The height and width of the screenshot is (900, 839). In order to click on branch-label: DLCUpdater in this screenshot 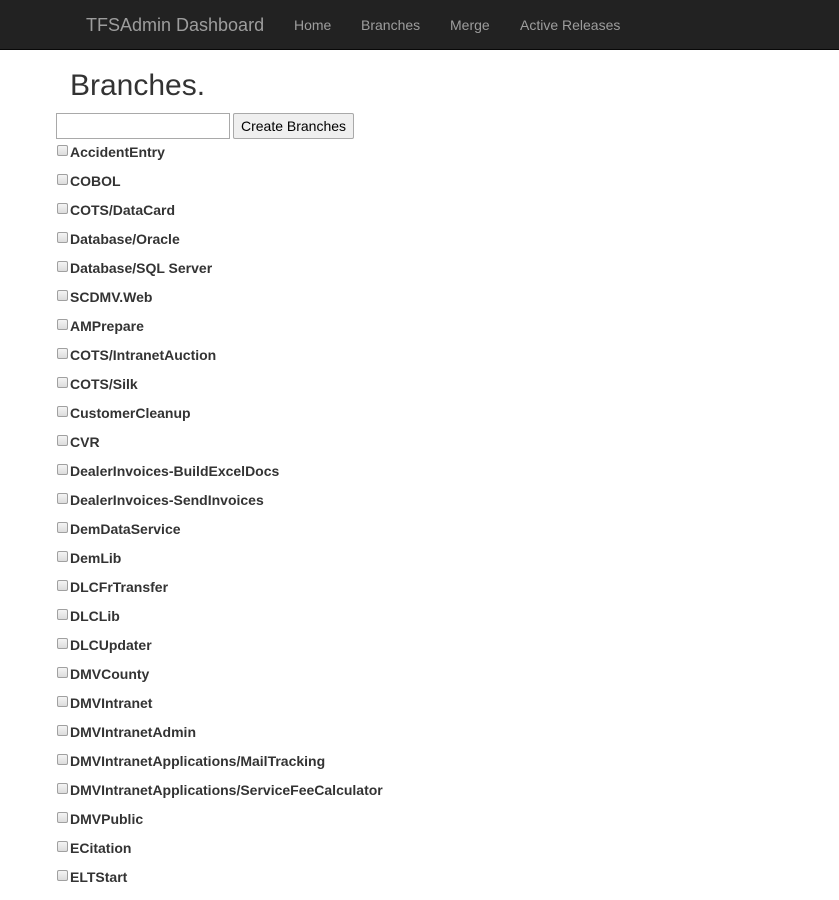, I will do `click(111, 645)`.